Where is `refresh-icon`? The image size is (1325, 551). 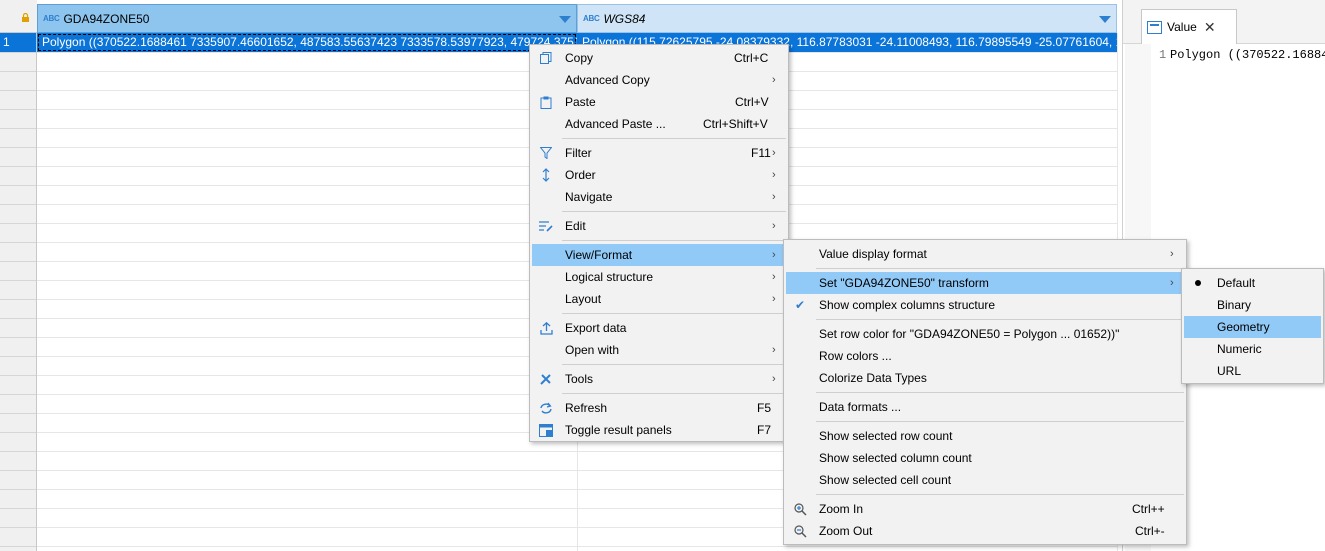 refresh-icon is located at coordinates (546, 408).